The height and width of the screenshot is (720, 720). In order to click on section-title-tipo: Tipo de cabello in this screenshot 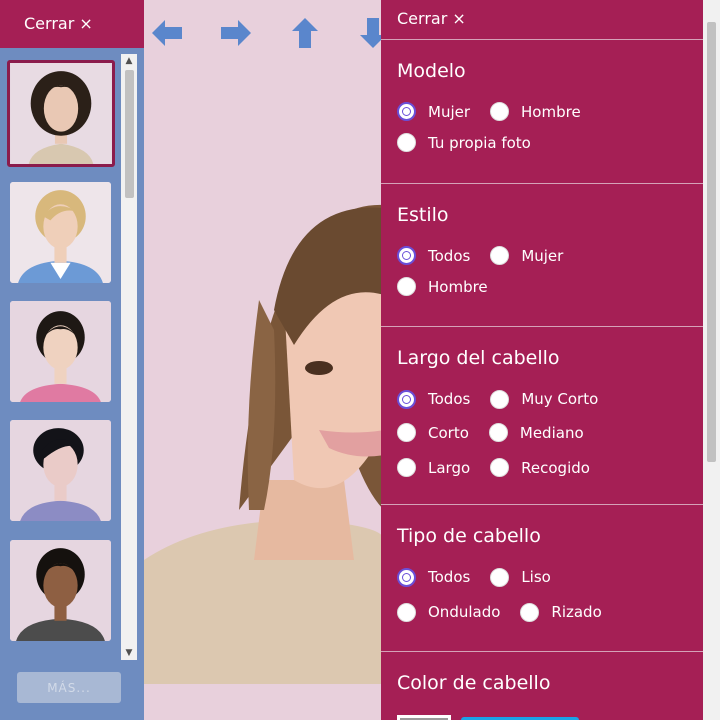, I will do `click(469, 536)`.